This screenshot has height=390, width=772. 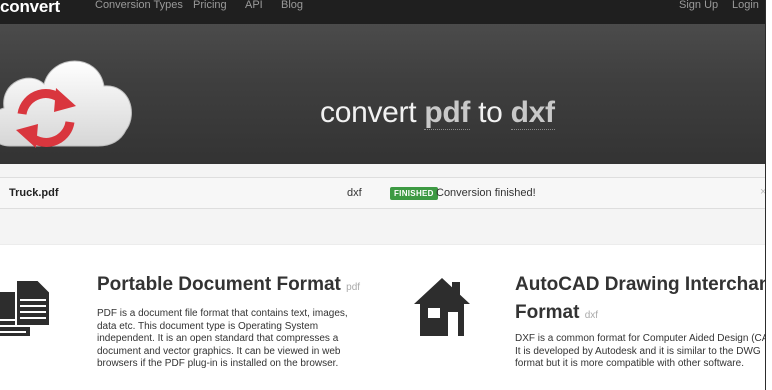 What do you see at coordinates (442, 307) in the screenshot?
I see `house-icon` at bounding box center [442, 307].